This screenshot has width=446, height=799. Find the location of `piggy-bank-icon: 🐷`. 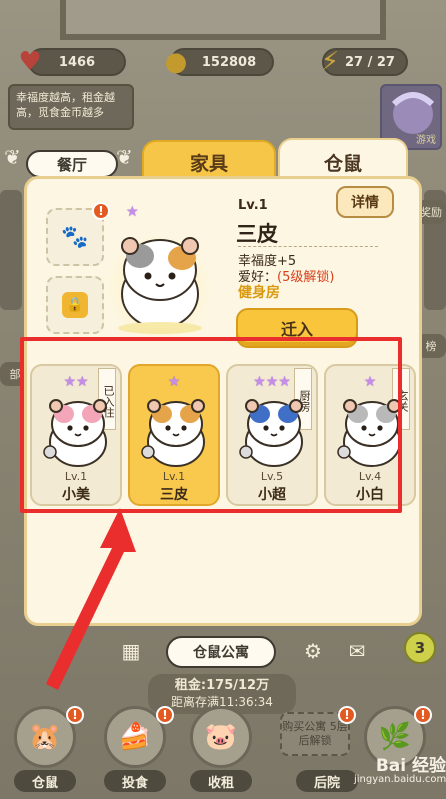

piggy-bank-icon: 🐷 is located at coordinates (221, 737).